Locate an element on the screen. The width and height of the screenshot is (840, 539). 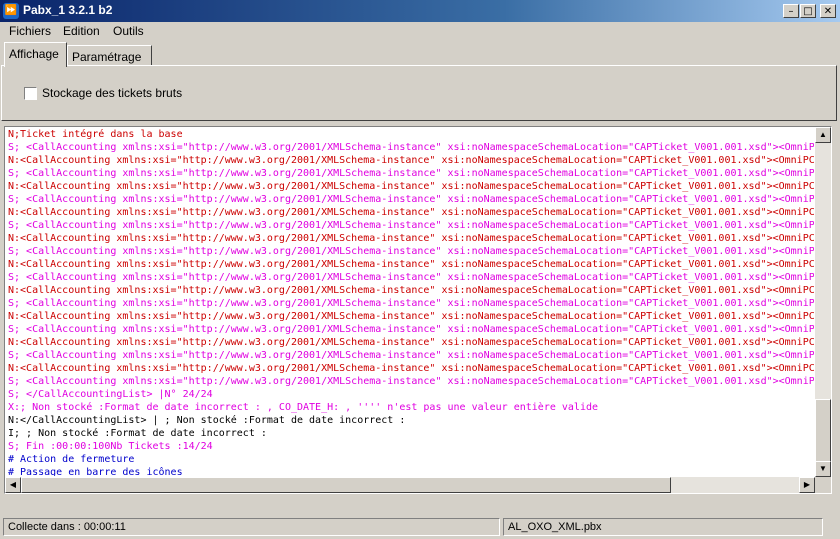
tab-affichage: Affichage is located at coordinates (35, 54).